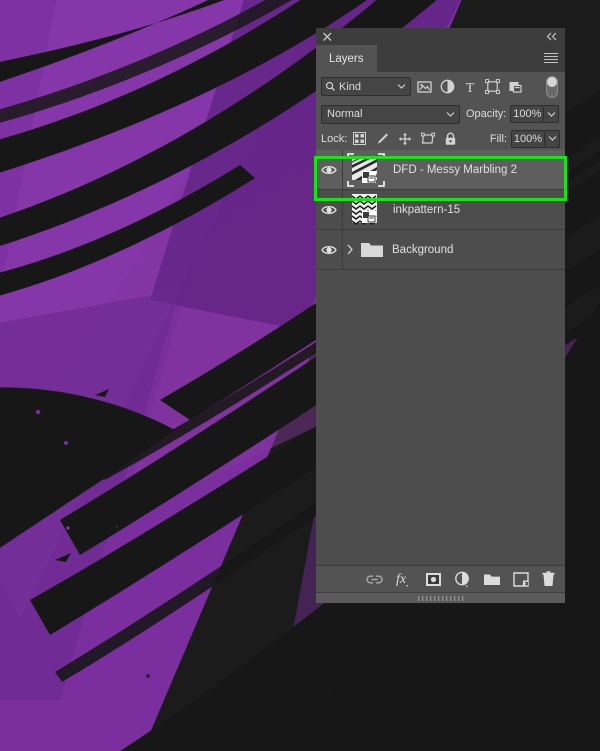 The height and width of the screenshot is (751, 600). I want to click on layer-row-background: Background, so click(440, 250).